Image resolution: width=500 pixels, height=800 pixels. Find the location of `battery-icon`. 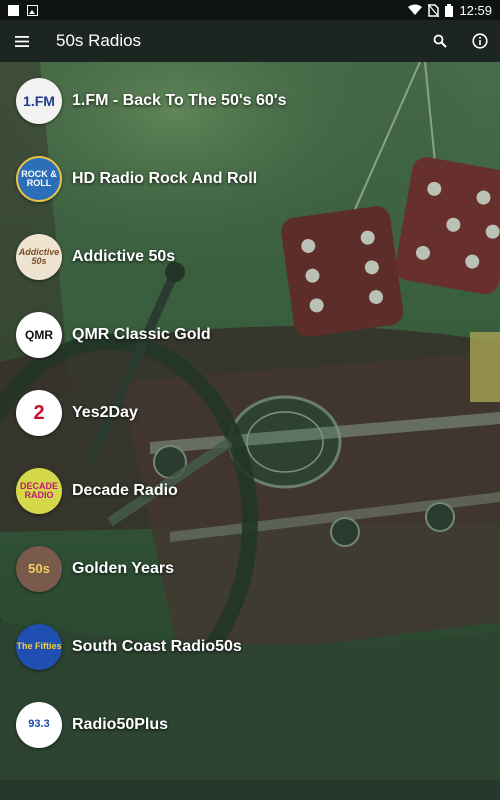

battery-icon is located at coordinates (449, 10).